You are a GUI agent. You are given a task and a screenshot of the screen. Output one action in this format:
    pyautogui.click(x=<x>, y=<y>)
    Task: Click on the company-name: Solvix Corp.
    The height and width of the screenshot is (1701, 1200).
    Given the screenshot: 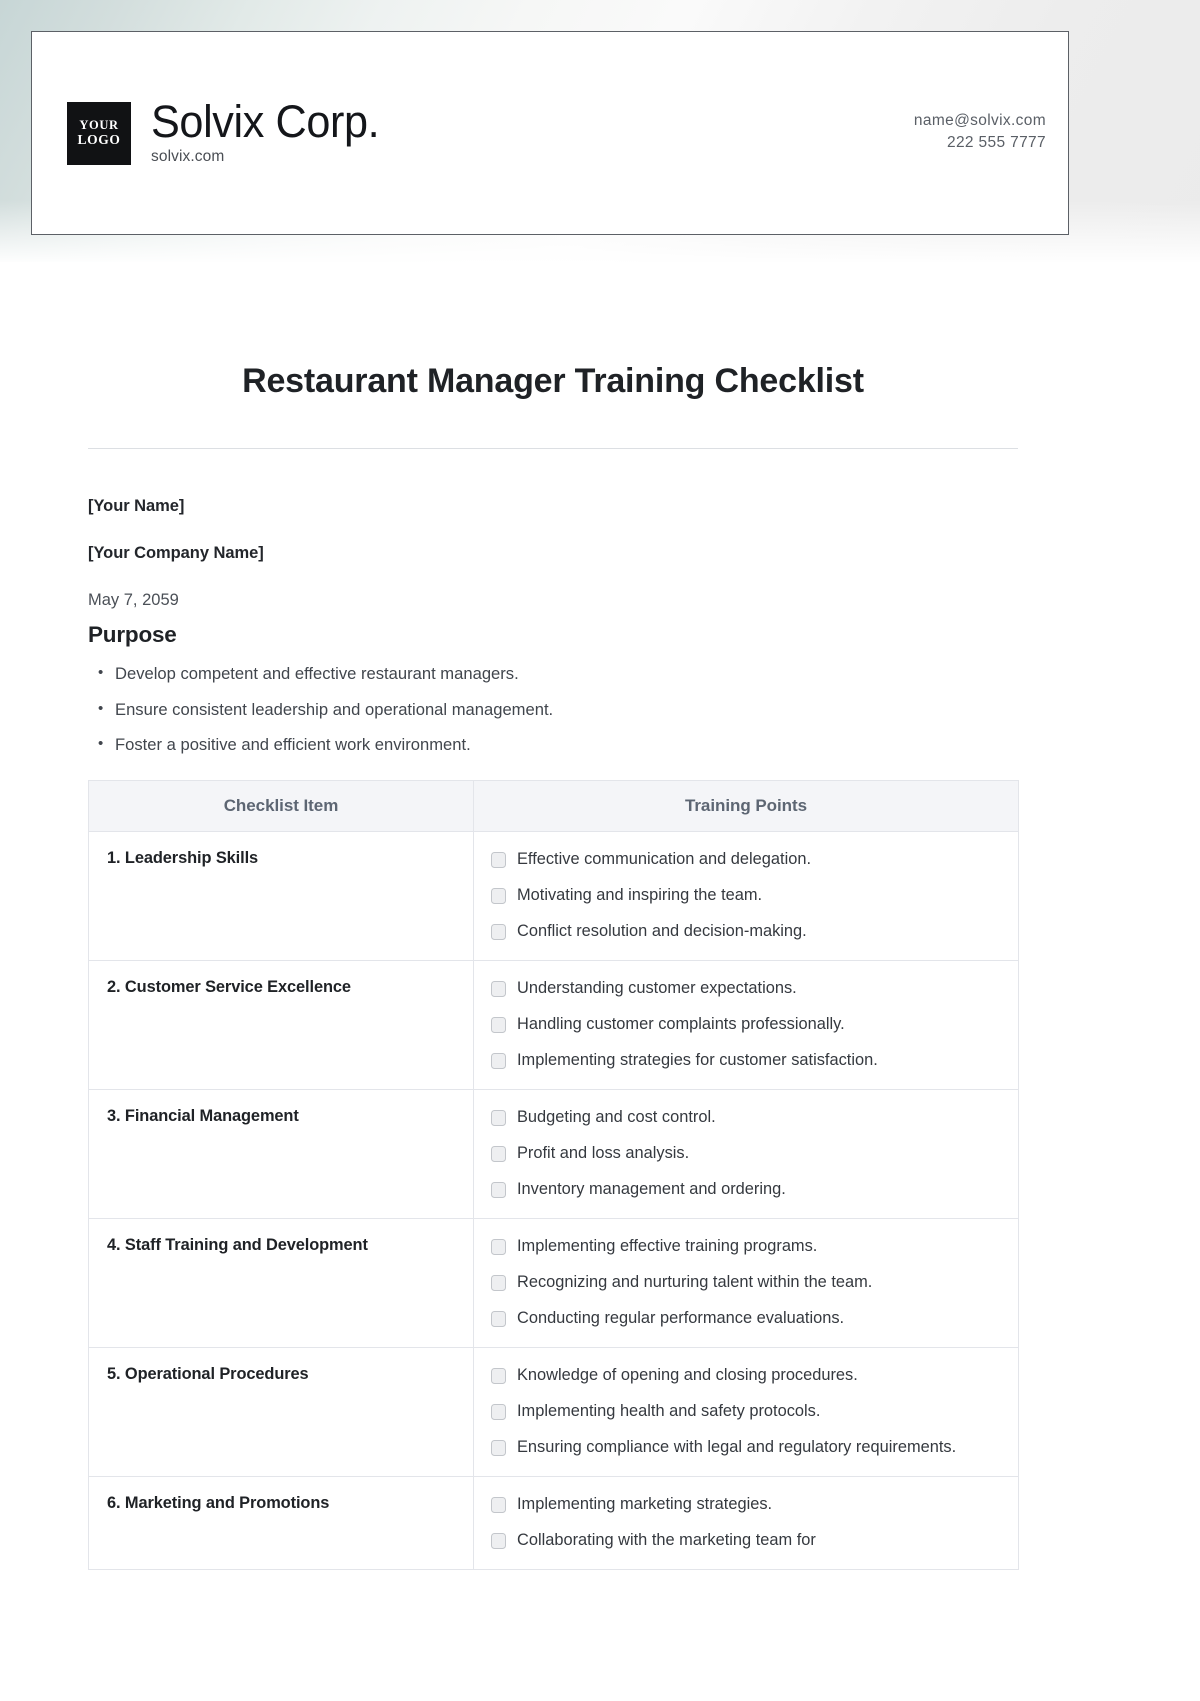 What is the action you would take?
    pyautogui.click(x=265, y=121)
    